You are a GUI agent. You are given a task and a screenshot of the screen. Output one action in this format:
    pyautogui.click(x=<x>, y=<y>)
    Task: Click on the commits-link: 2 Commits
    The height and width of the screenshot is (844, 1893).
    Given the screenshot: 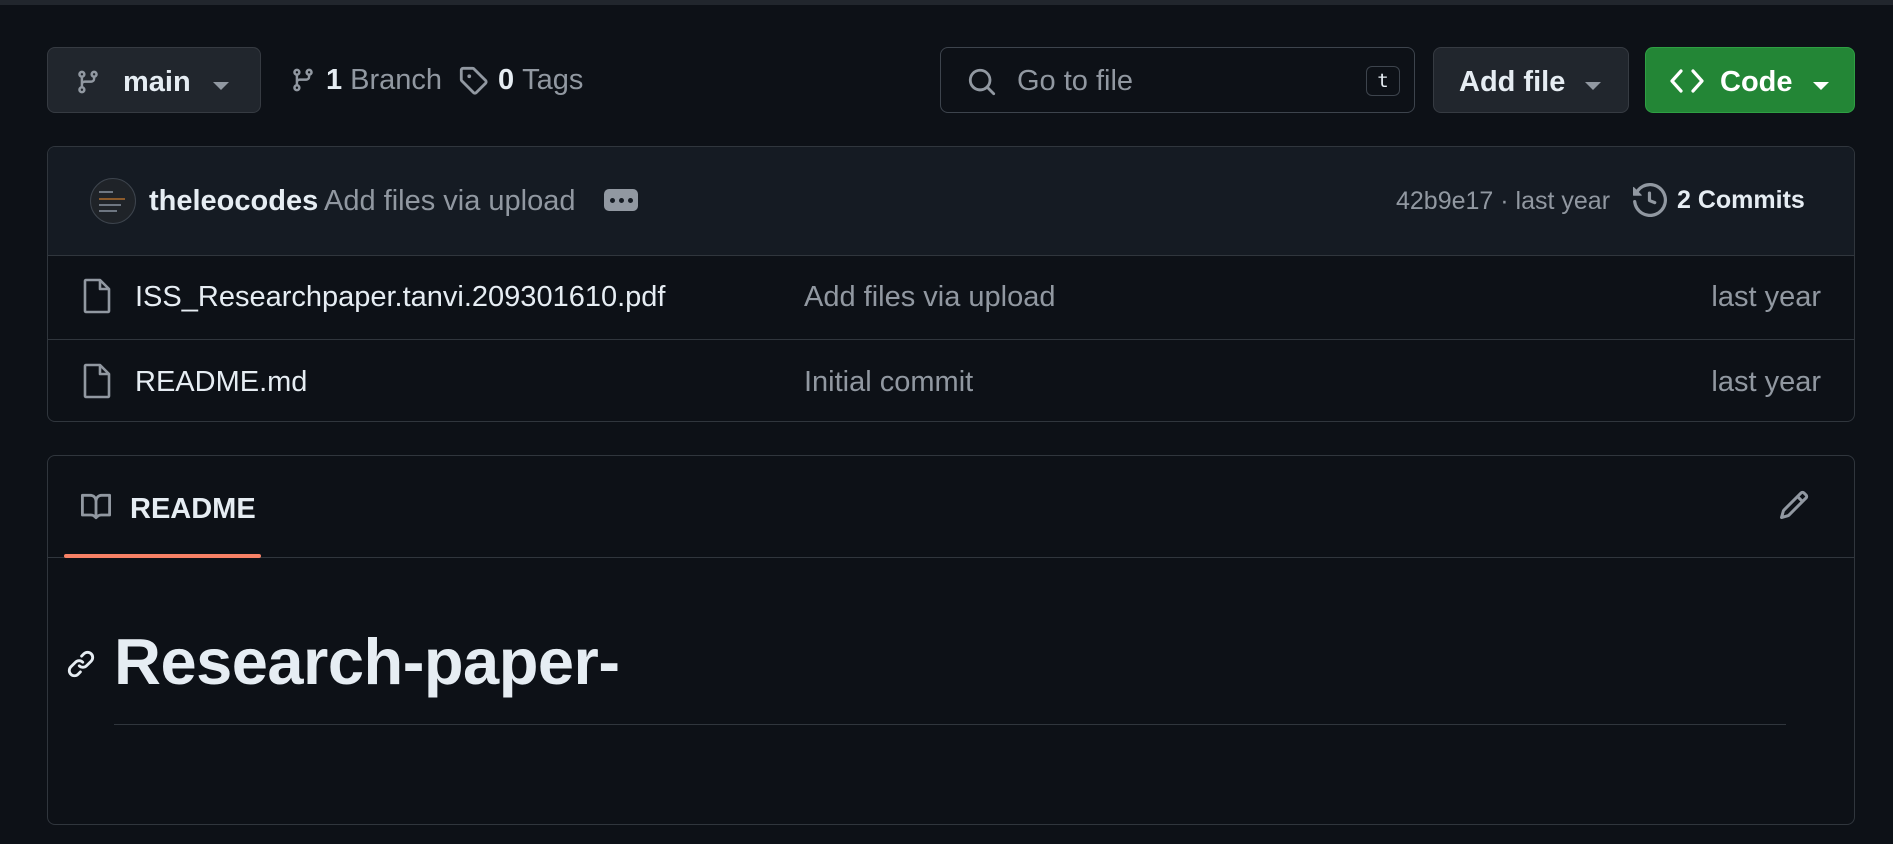 What is the action you would take?
    pyautogui.click(x=1719, y=200)
    